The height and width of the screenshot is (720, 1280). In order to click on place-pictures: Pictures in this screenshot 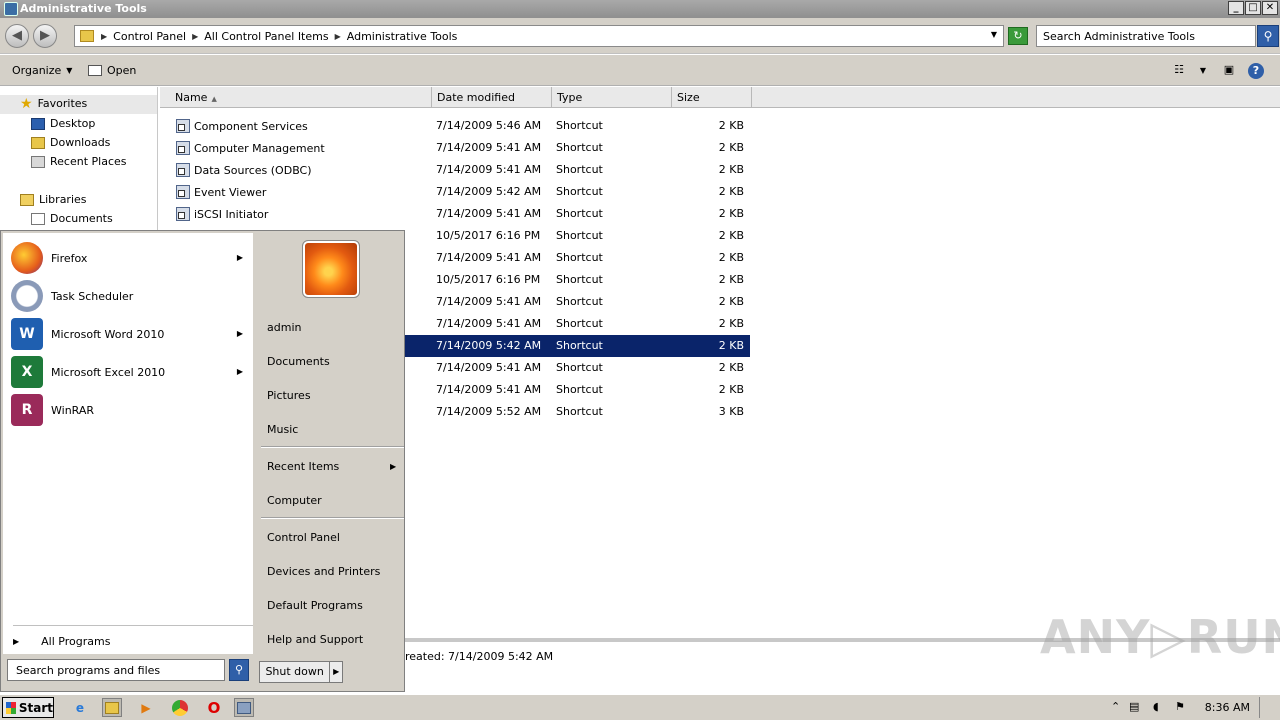, I will do `click(289, 395)`.